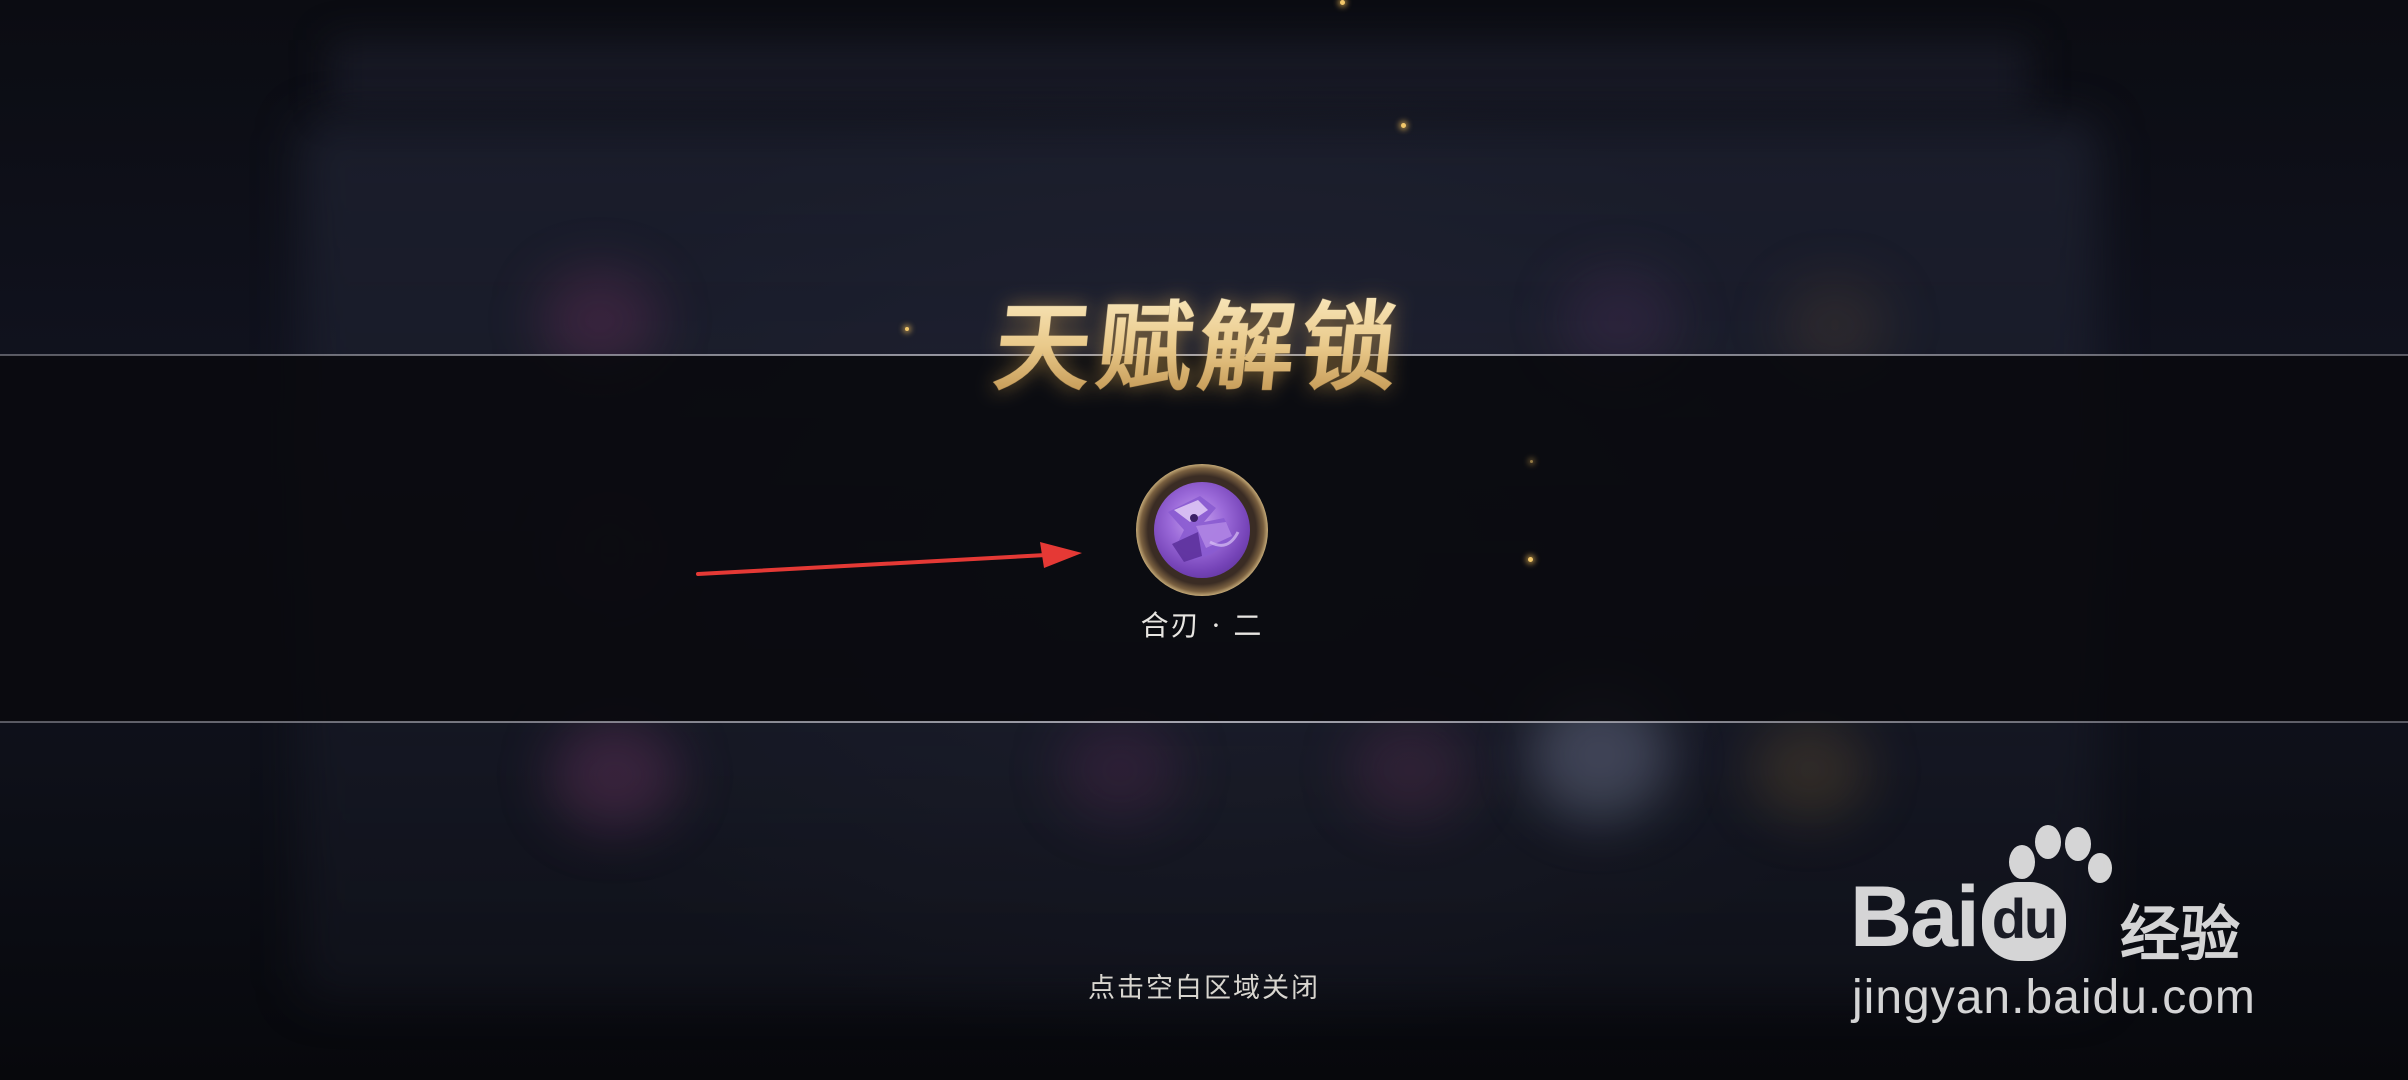 The image size is (2408, 1080). What do you see at coordinates (1180, 75) in the screenshot?
I see `background-topbar-blurred` at bounding box center [1180, 75].